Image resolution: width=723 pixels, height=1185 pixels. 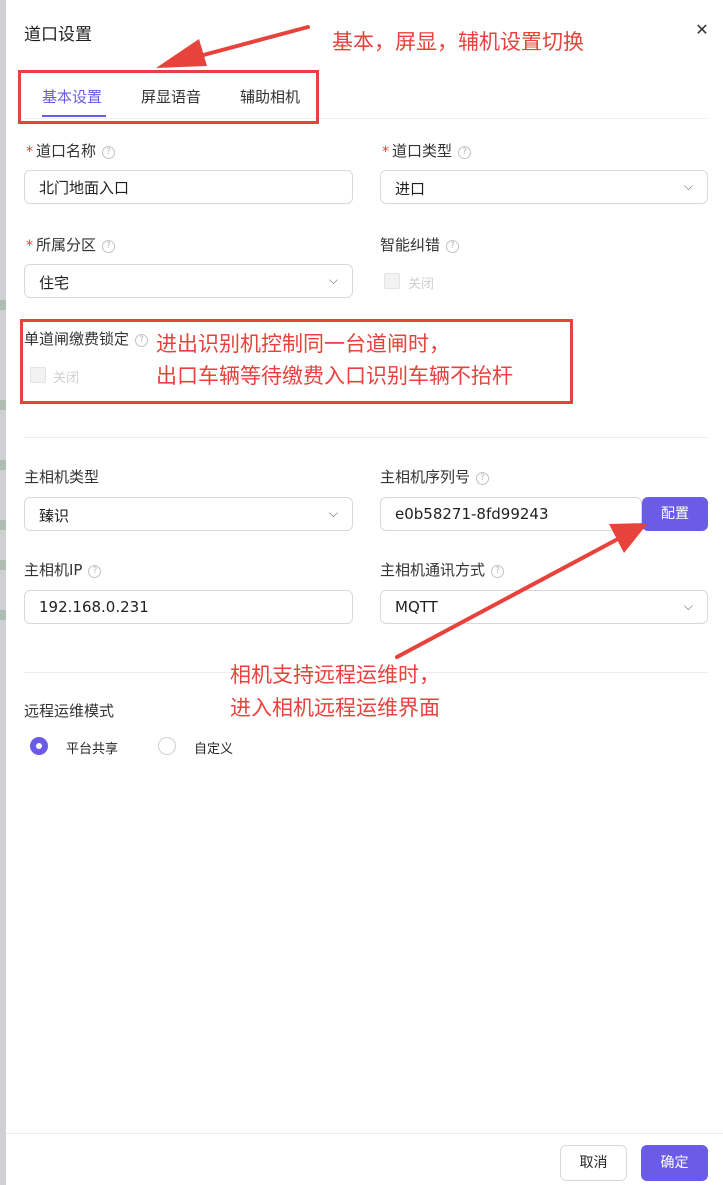 What do you see at coordinates (188, 281) in the screenshot?
I see `zone-select: 住宅 ⌵` at bounding box center [188, 281].